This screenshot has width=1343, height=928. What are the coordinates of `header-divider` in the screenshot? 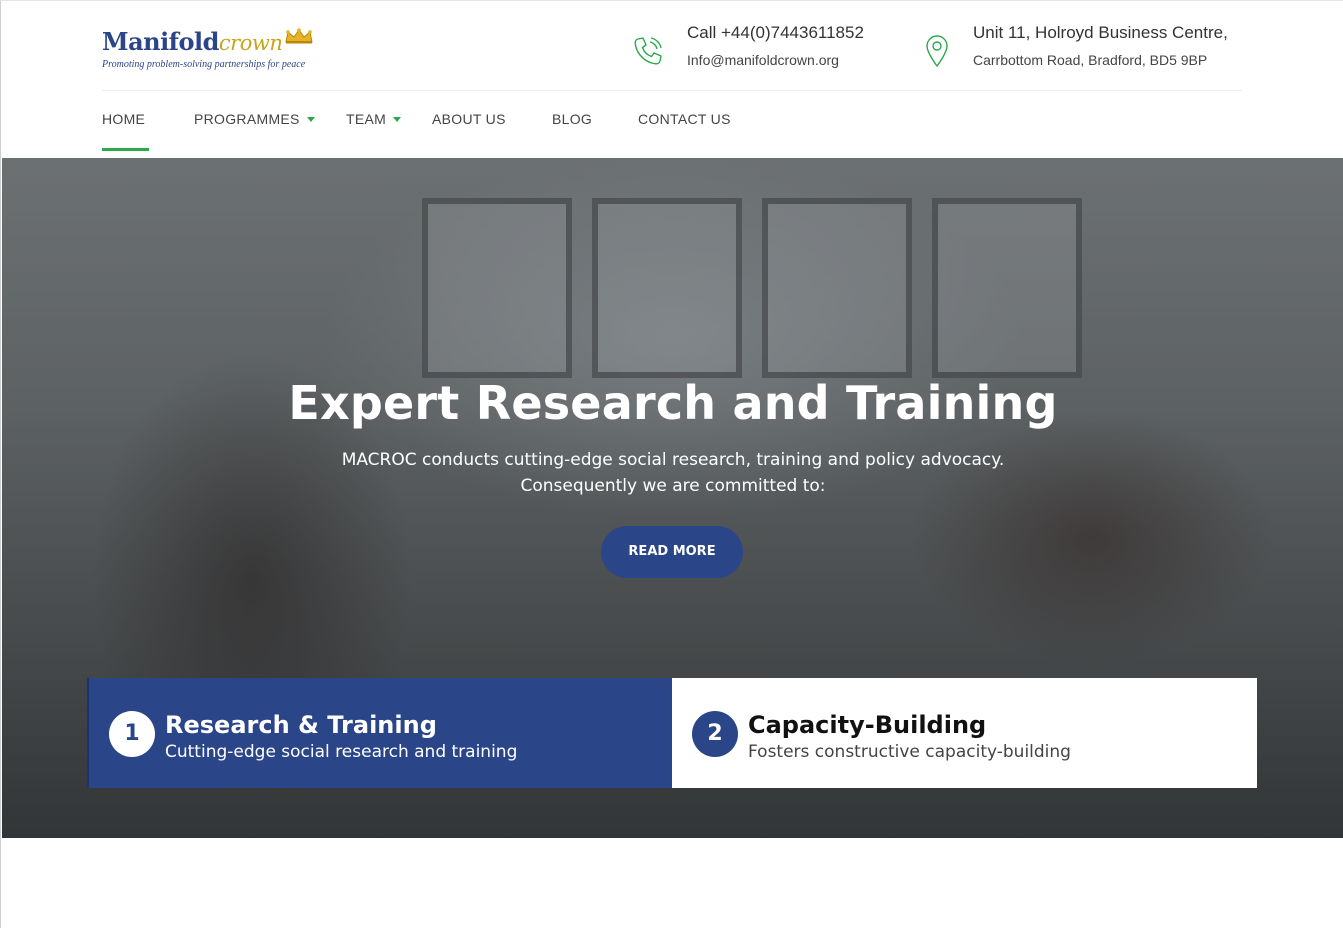 It's located at (672, 90).